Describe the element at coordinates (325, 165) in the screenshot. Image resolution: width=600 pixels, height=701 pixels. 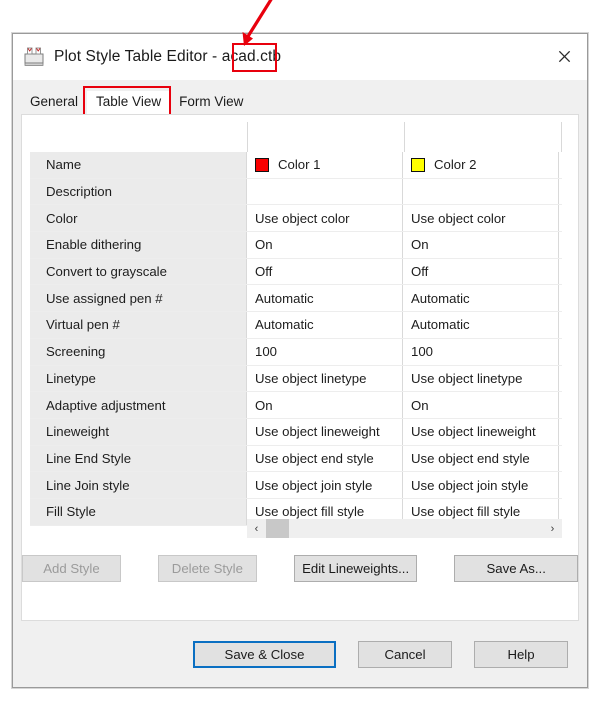
I see `cell-color1-name: Color 1` at that location.